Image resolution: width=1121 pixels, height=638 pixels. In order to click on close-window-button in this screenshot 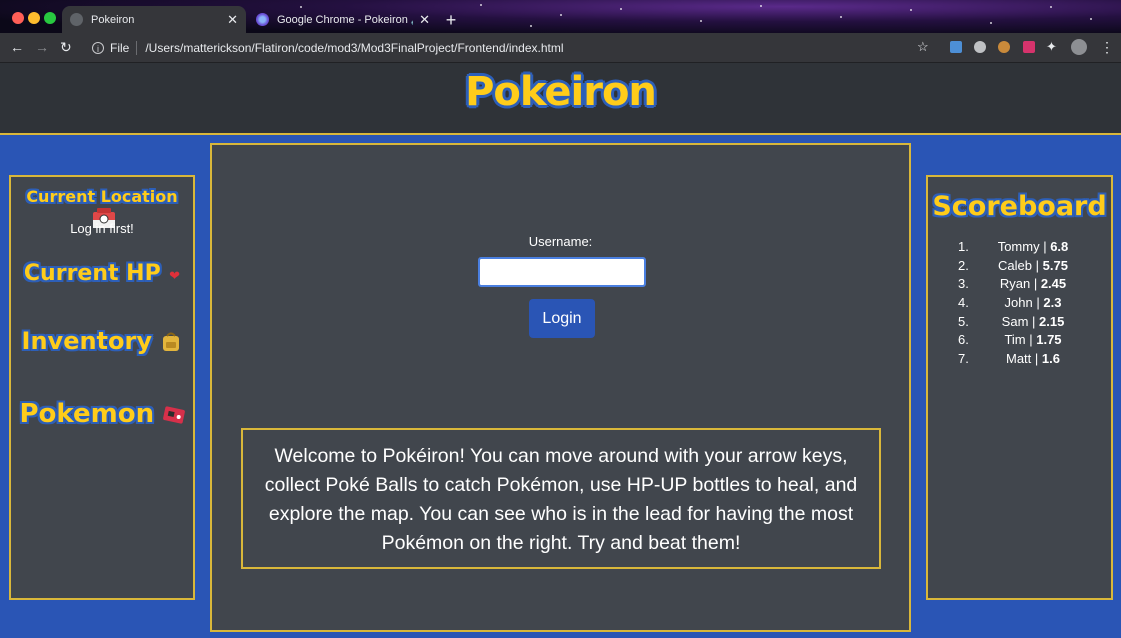, I will do `click(18, 18)`.